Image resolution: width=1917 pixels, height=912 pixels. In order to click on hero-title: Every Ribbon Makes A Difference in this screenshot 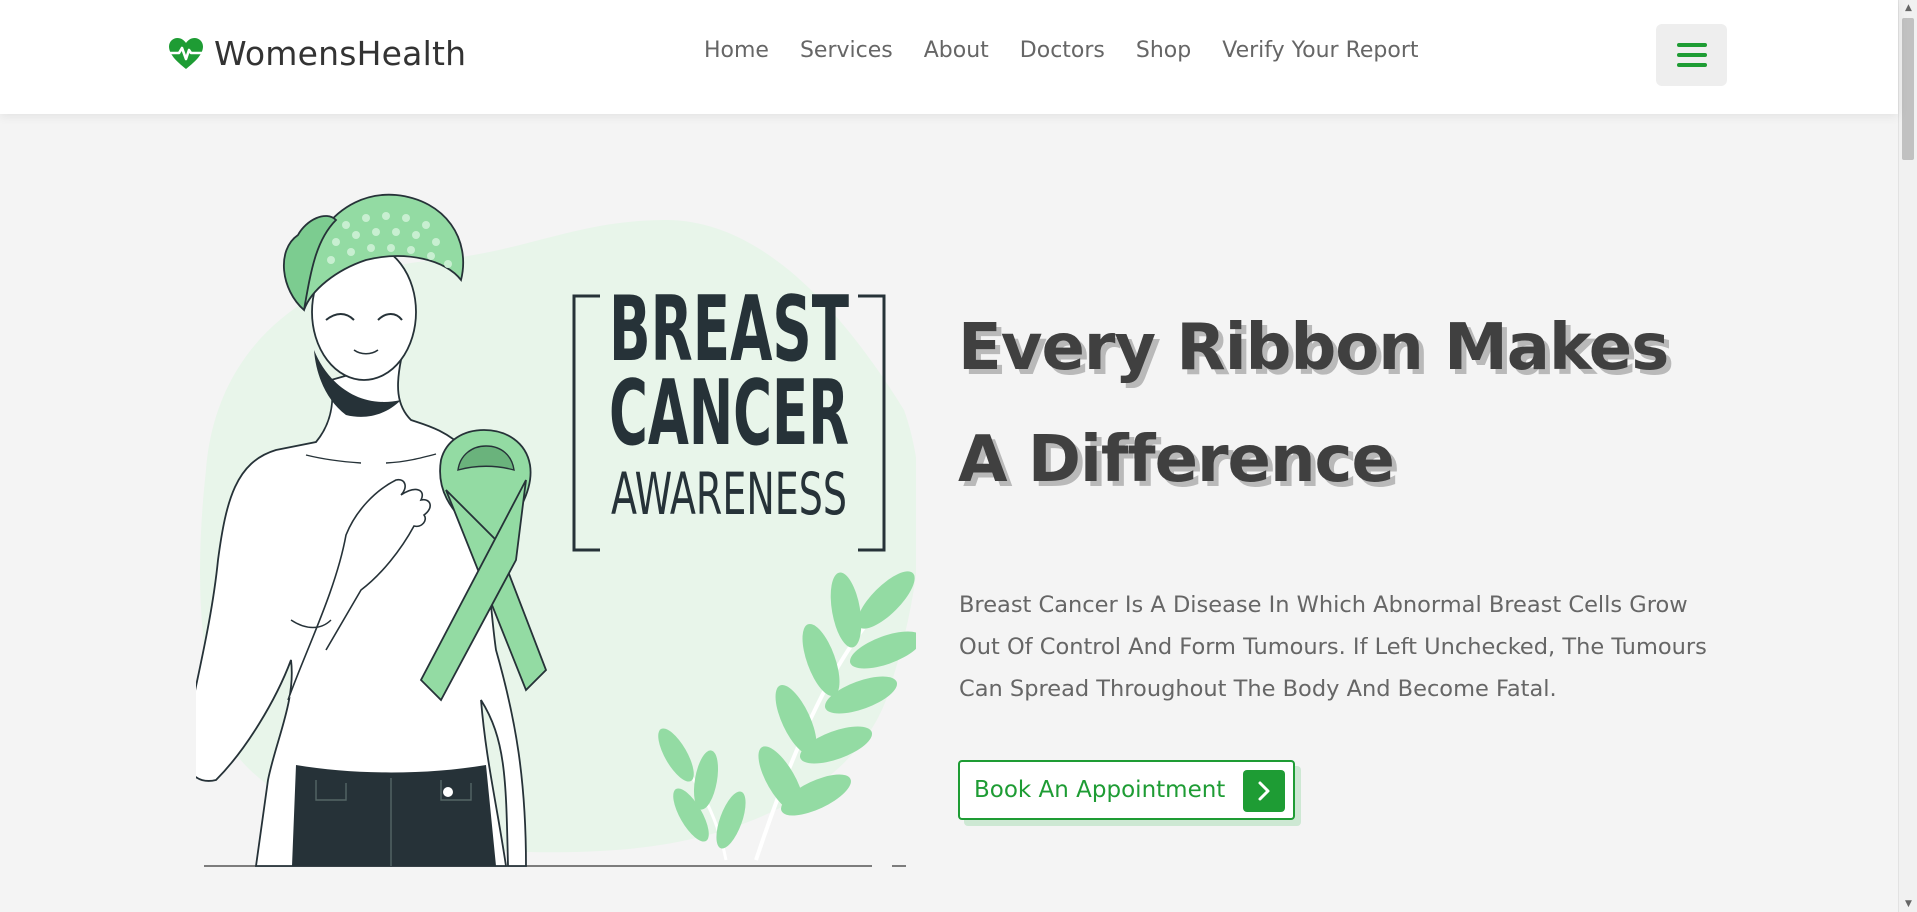, I will do `click(1313, 404)`.